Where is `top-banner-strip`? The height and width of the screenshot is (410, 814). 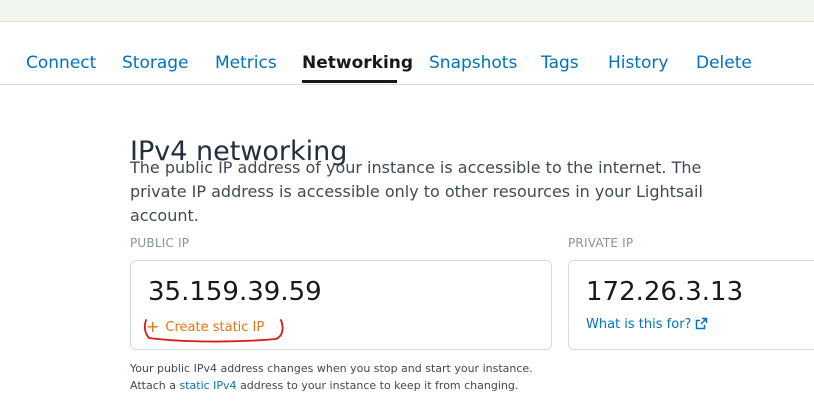 top-banner-strip is located at coordinates (407, 11).